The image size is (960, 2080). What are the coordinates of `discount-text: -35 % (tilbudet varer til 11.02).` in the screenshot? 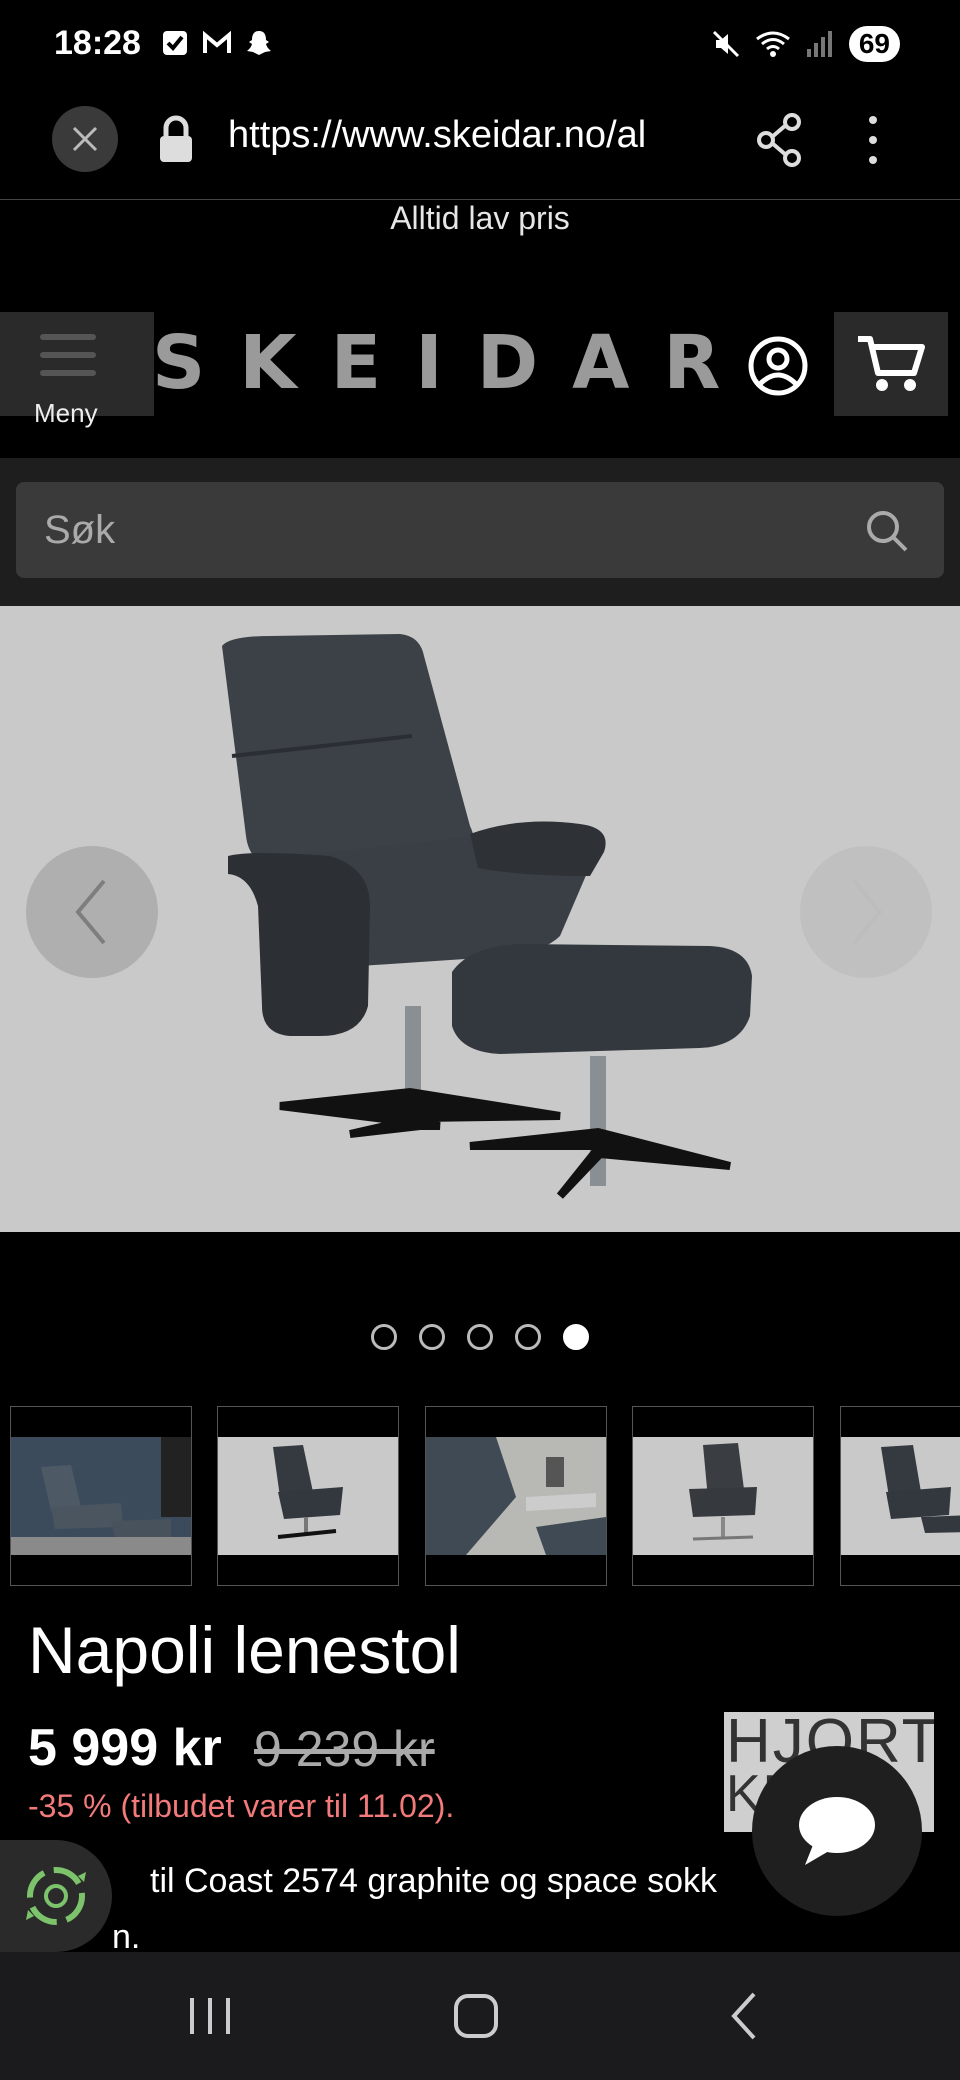 It's located at (241, 1806).